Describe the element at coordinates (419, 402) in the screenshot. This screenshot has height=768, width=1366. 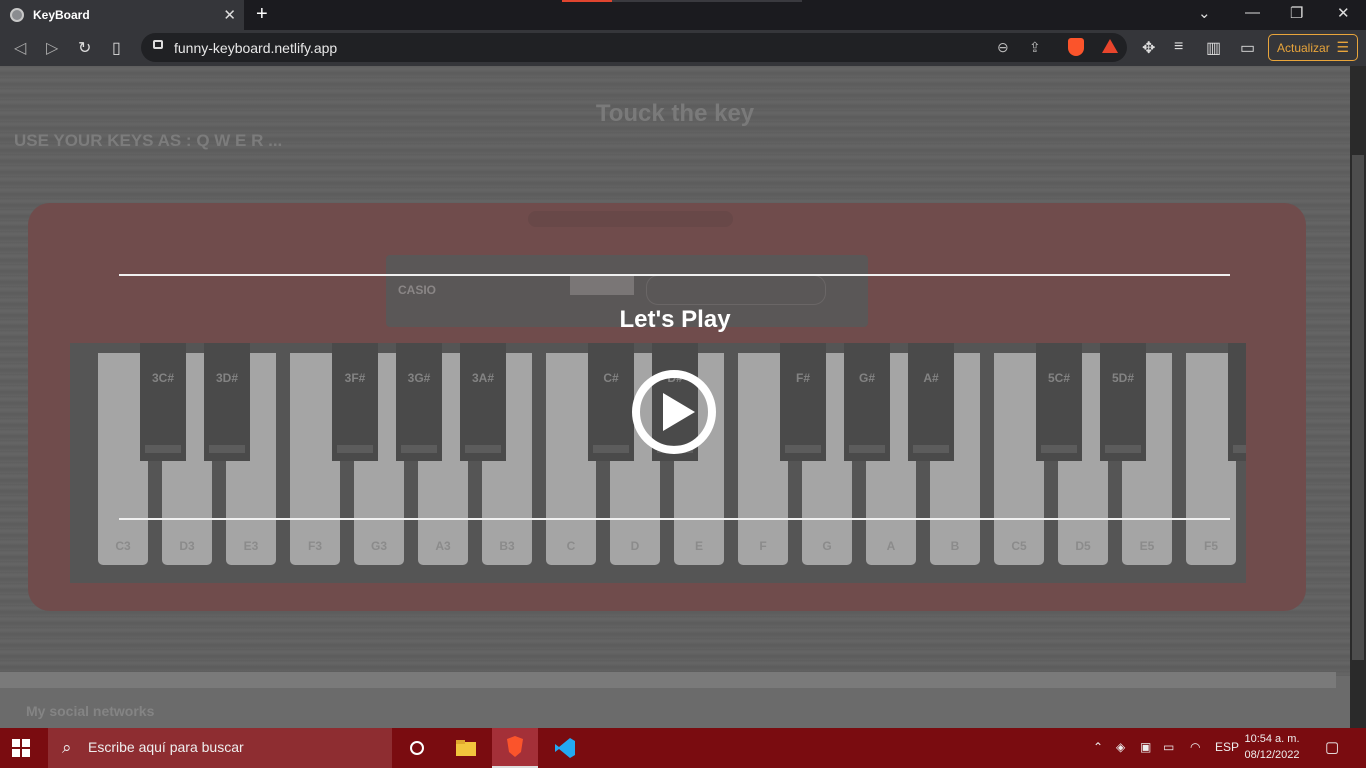
I see `black-key: 3G#` at that location.